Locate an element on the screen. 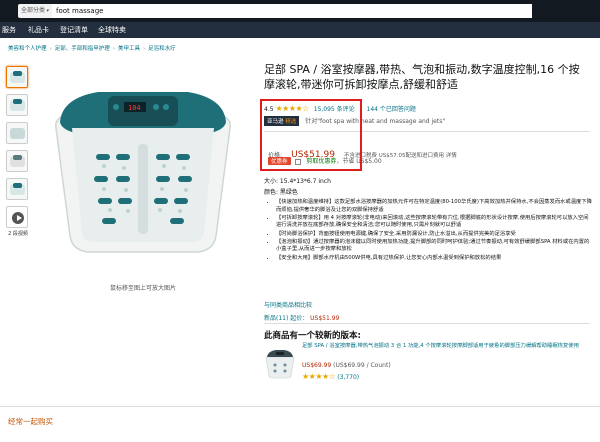 Image resolution: width=600 pixels, height=442 pixels. nav-item-registry: 登记清单 is located at coordinates (74, 30).